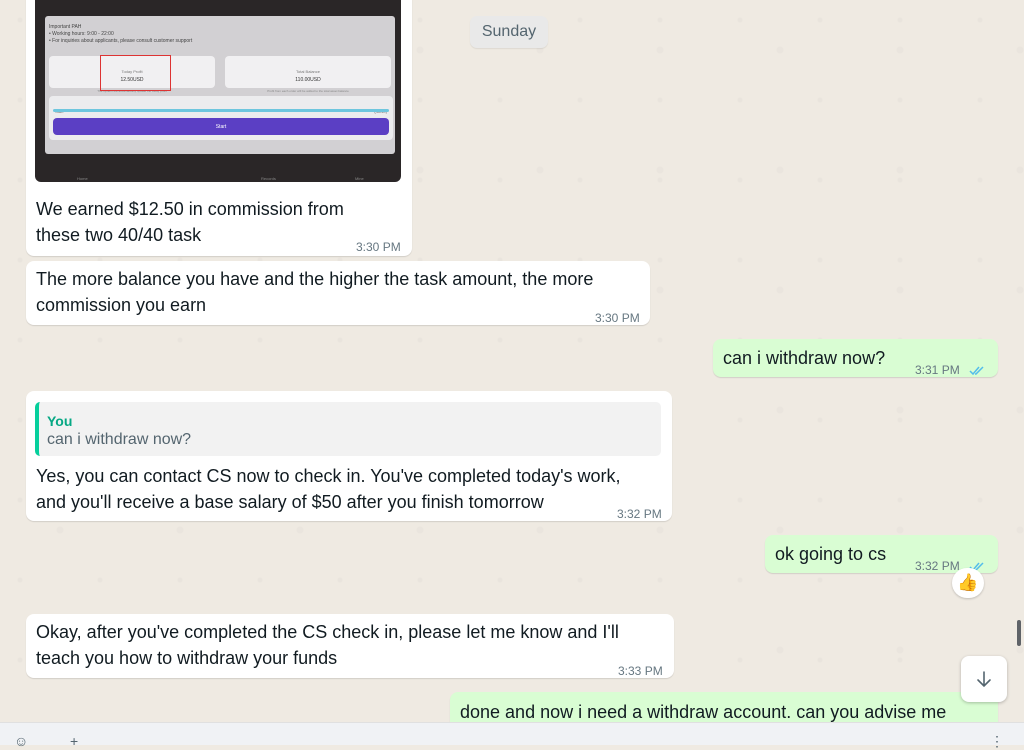 Image resolution: width=1024 pixels, height=750 pixels. I want to click on scrollbar-thumb, so click(1019, 633).